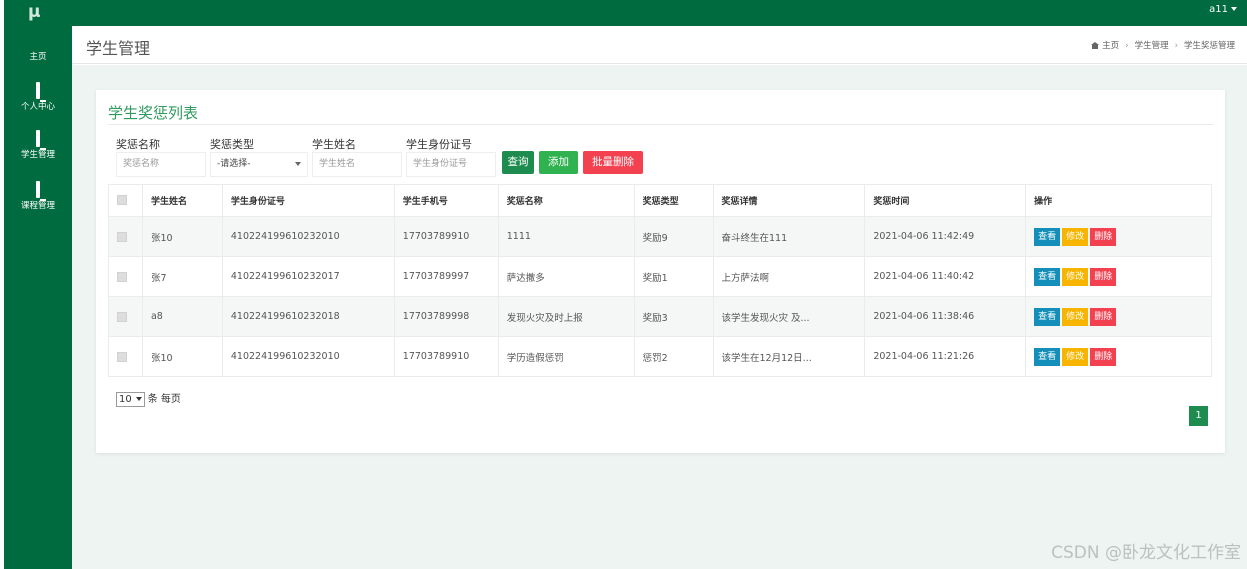  What do you see at coordinates (37, 206) in the screenshot?
I see `sidebar-item-label: 课程管理` at bounding box center [37, 206].